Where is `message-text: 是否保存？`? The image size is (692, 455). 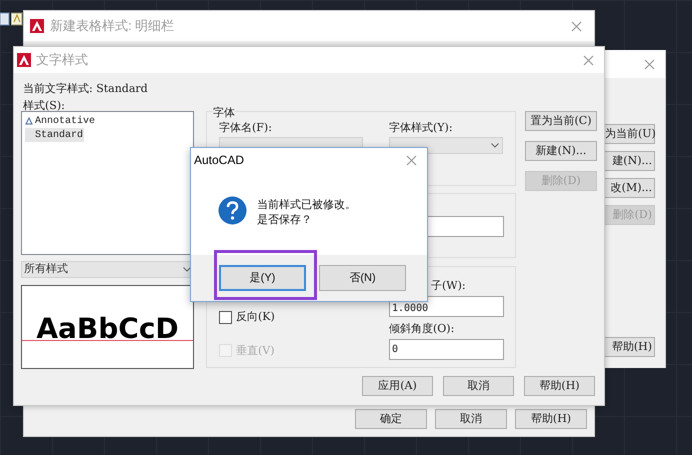
message-text: 是否保存？ is located at coordinates (285, 220).